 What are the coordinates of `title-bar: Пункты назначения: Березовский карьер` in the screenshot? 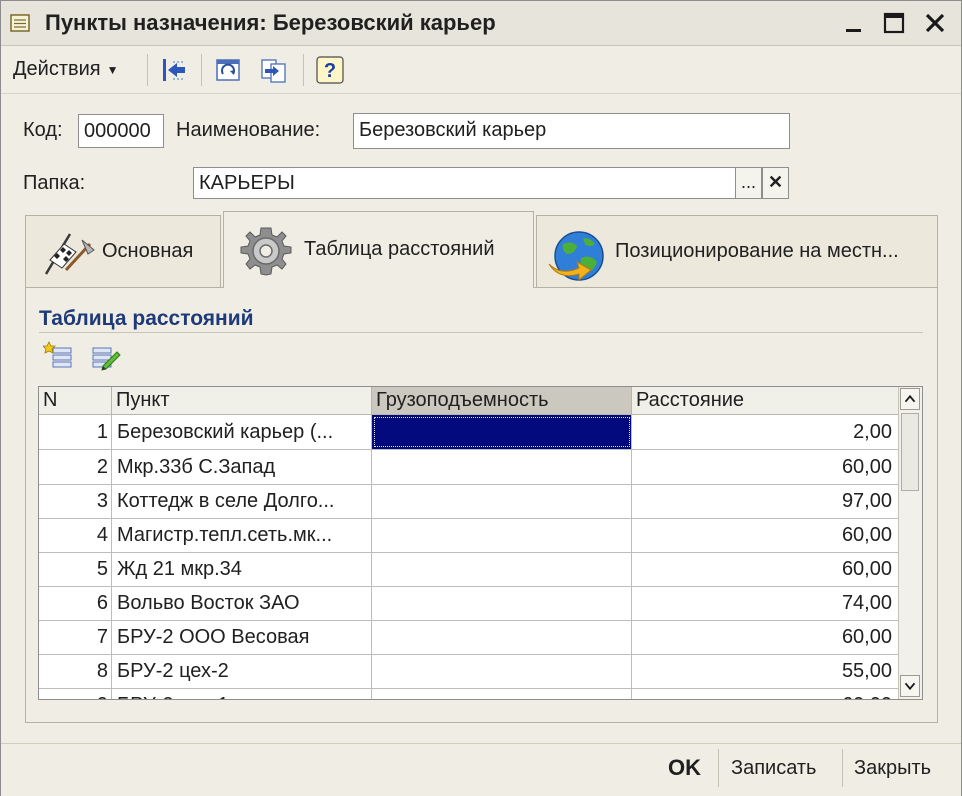 It's located at (481, 23).